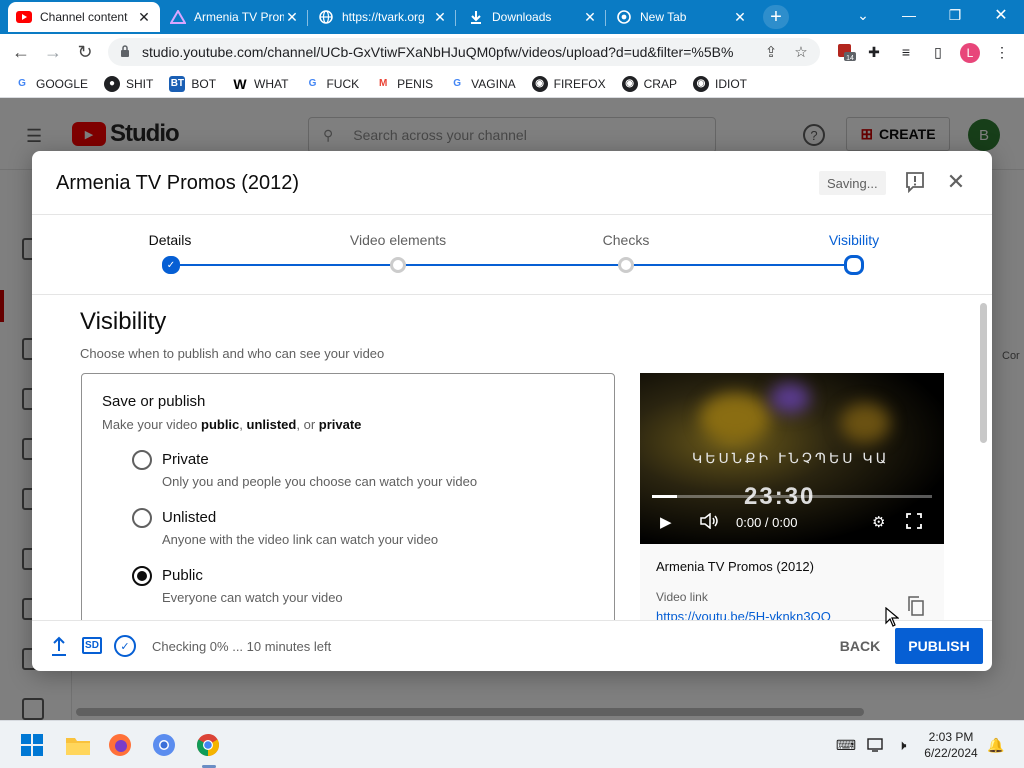 The image size is (1024, 768). Describe the element at coordinates (78, 745) in the screenshot. I see `file-explorer-icon` at that location.